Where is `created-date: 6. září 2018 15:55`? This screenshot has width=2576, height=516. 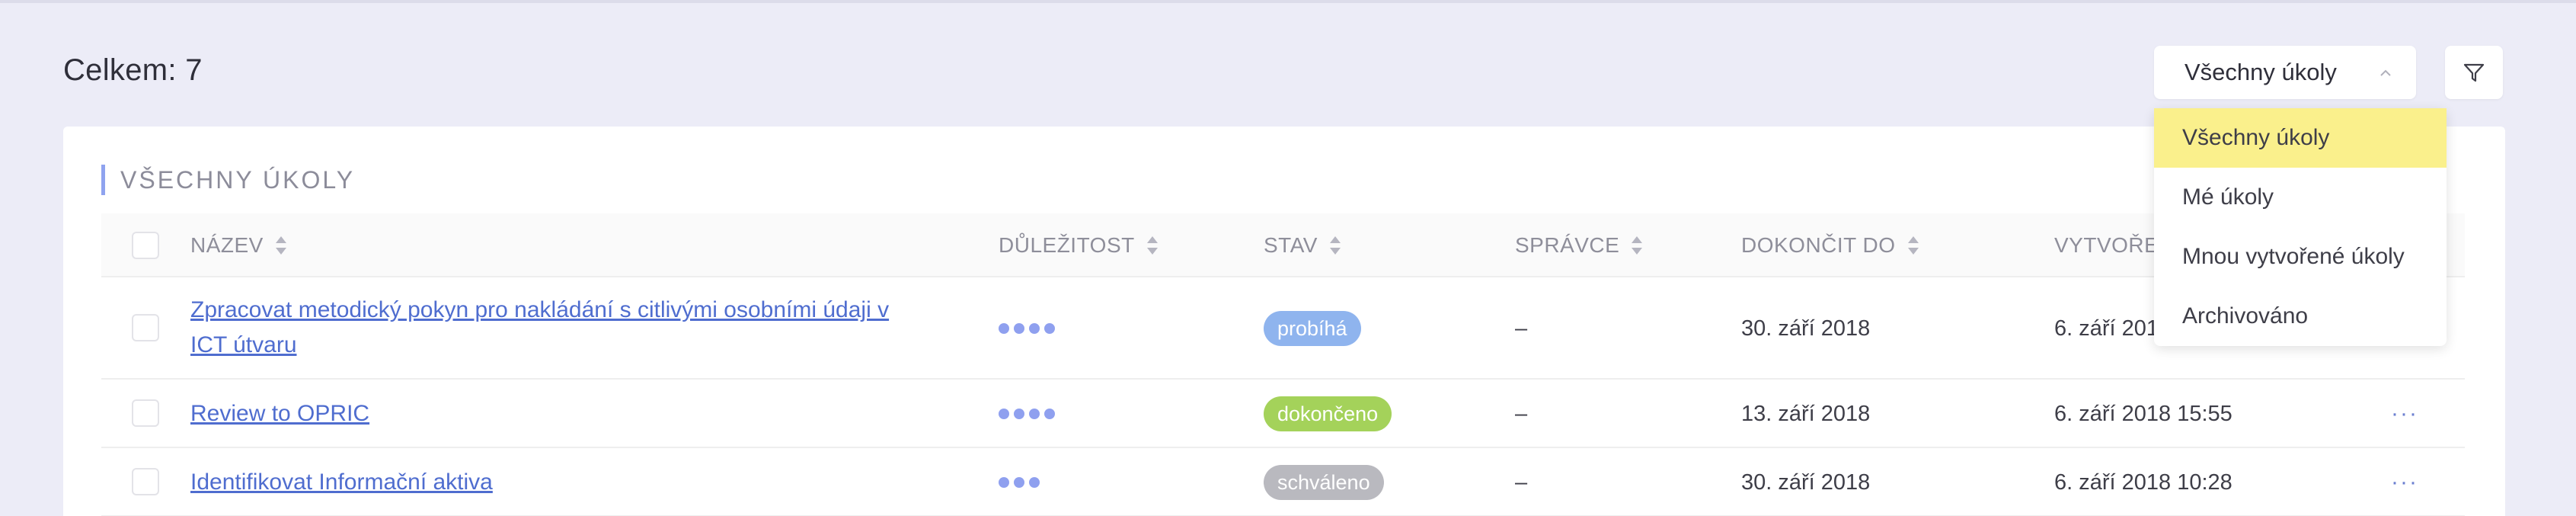
created-date: 6. září 2018 15:55 is located at coordinates (2143, 414).